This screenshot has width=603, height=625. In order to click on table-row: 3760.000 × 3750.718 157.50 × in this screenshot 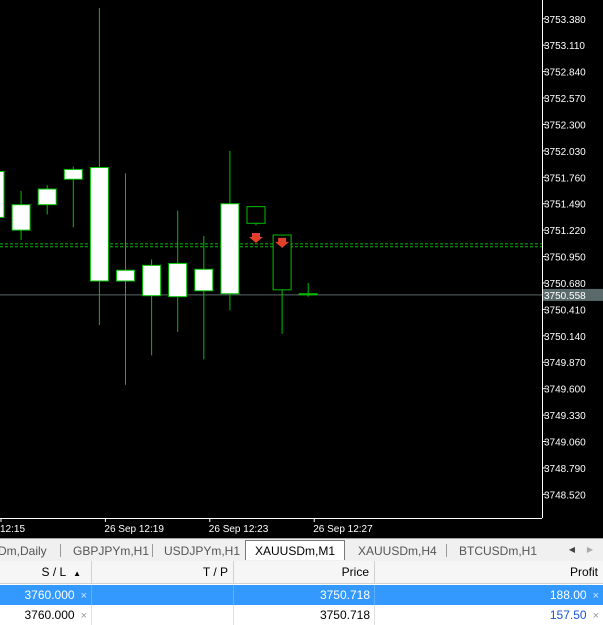, I will do `click(301, 615)`.